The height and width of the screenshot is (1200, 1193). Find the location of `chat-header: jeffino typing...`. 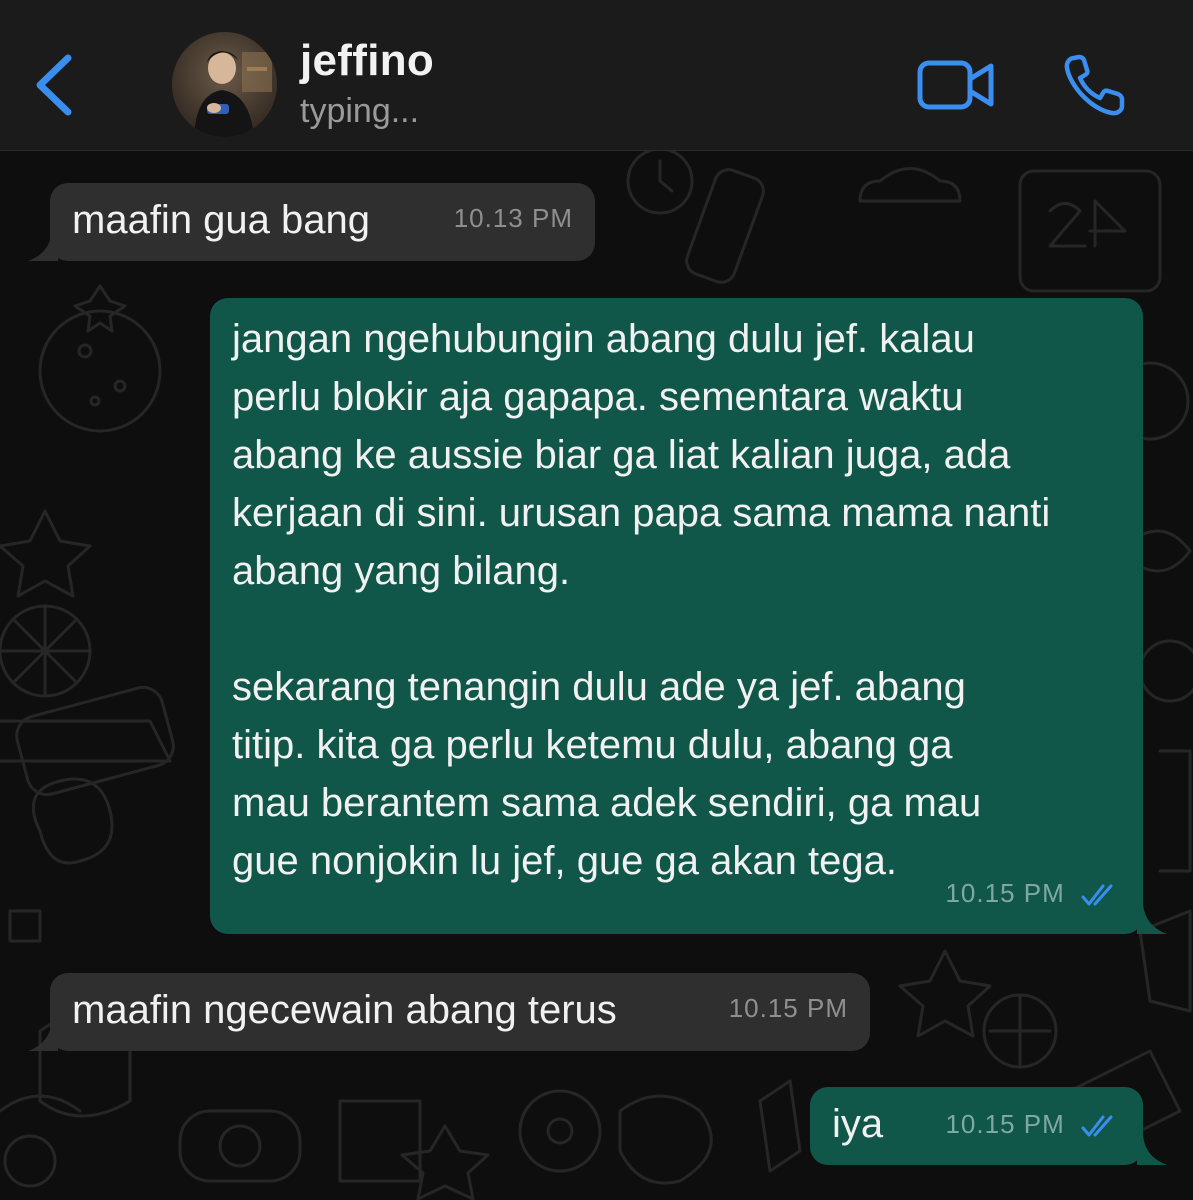

chat-header: jeffino typing... is located at coordinates (596, 75).